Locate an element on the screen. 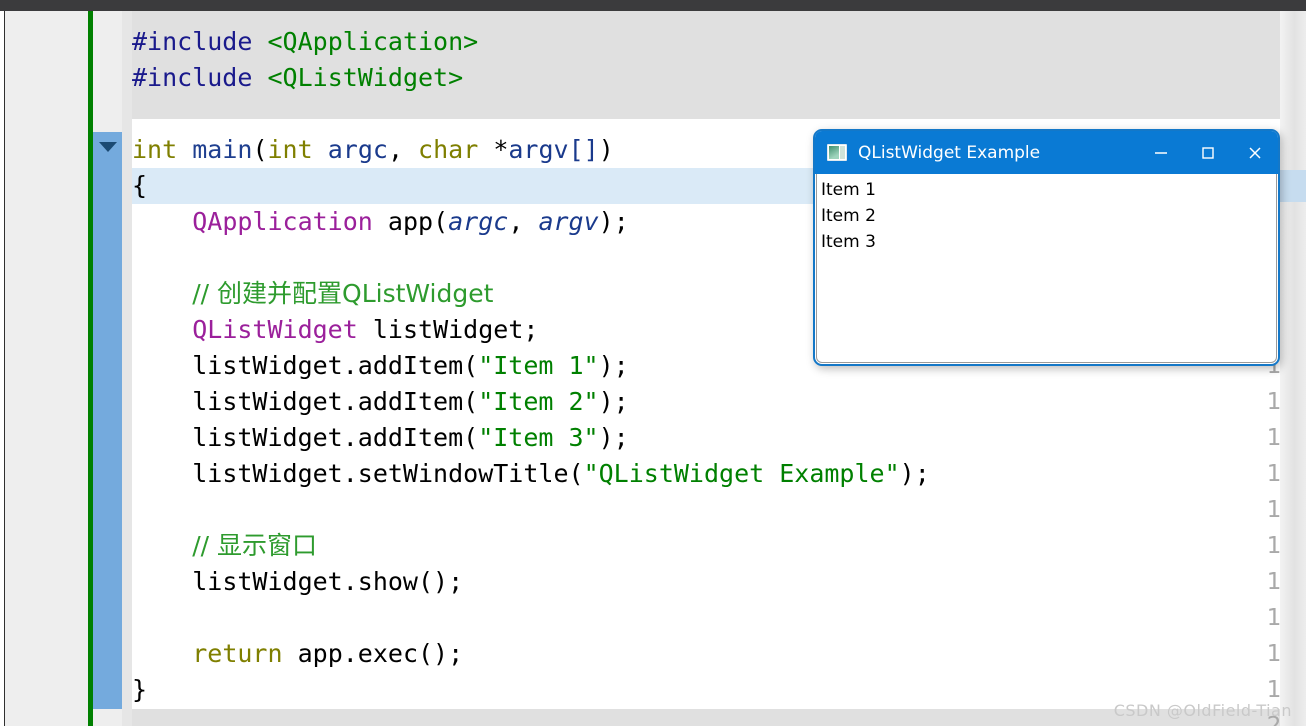 This screenshot has width=1306, height=726. code-line: { is located at coordinates (139, 186).